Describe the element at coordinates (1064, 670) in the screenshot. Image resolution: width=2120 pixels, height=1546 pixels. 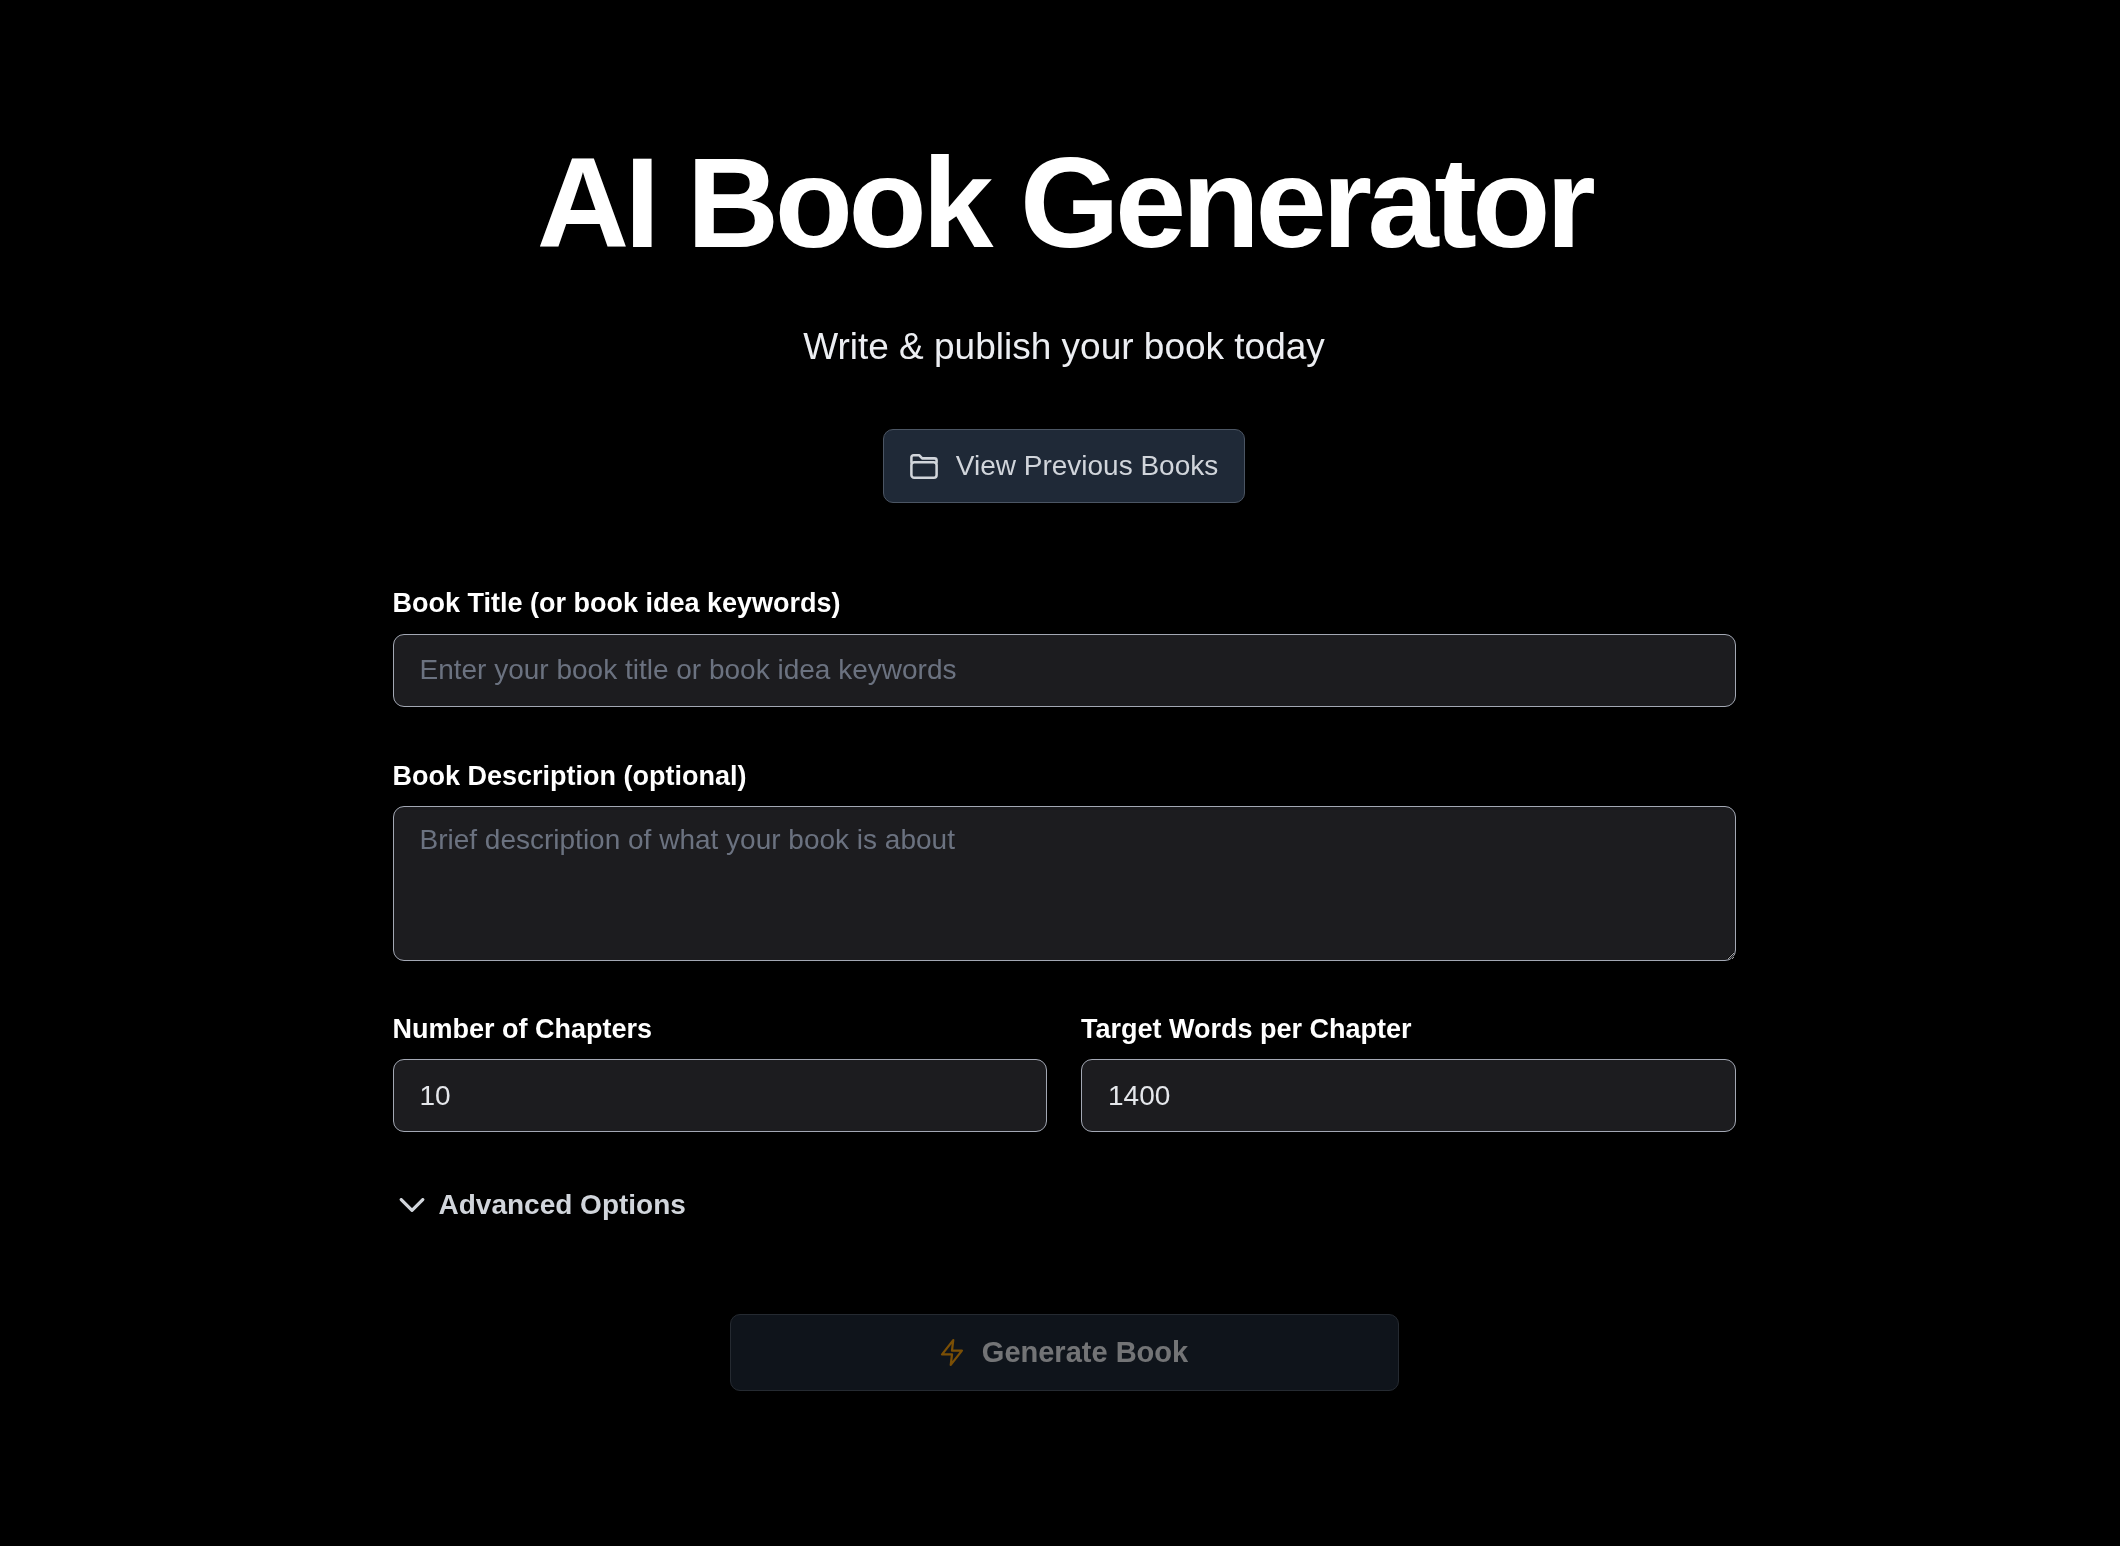
I see `title-input: Enter your book title or book idea keywords` at that location.